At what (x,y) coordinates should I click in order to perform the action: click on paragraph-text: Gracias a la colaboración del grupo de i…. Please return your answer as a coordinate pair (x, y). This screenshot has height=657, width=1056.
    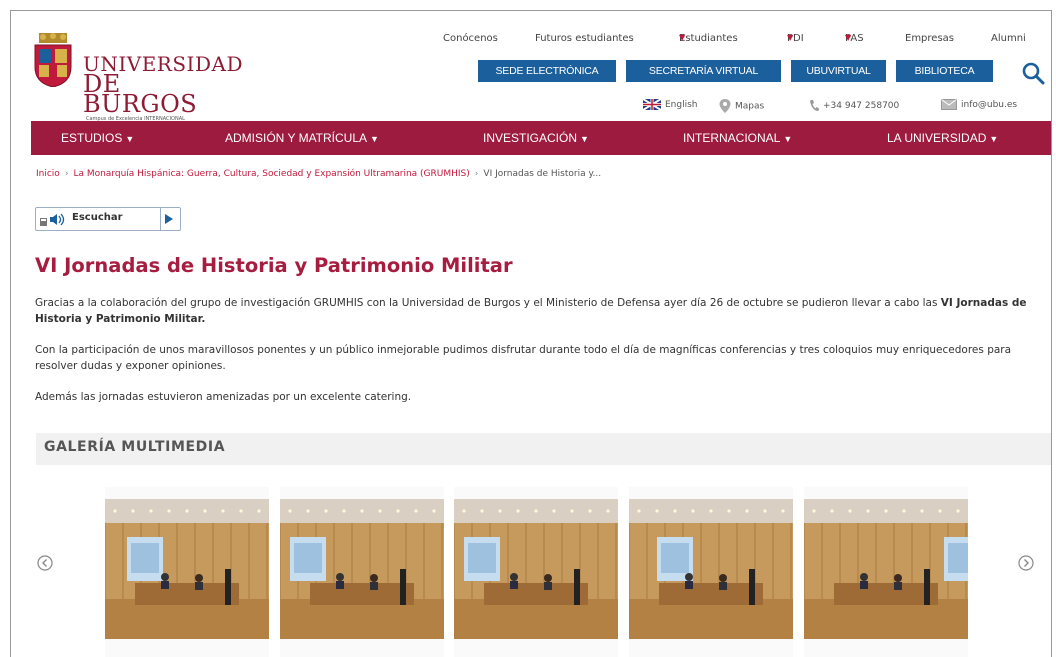
    Looking at the image, I should click on (488, 303).